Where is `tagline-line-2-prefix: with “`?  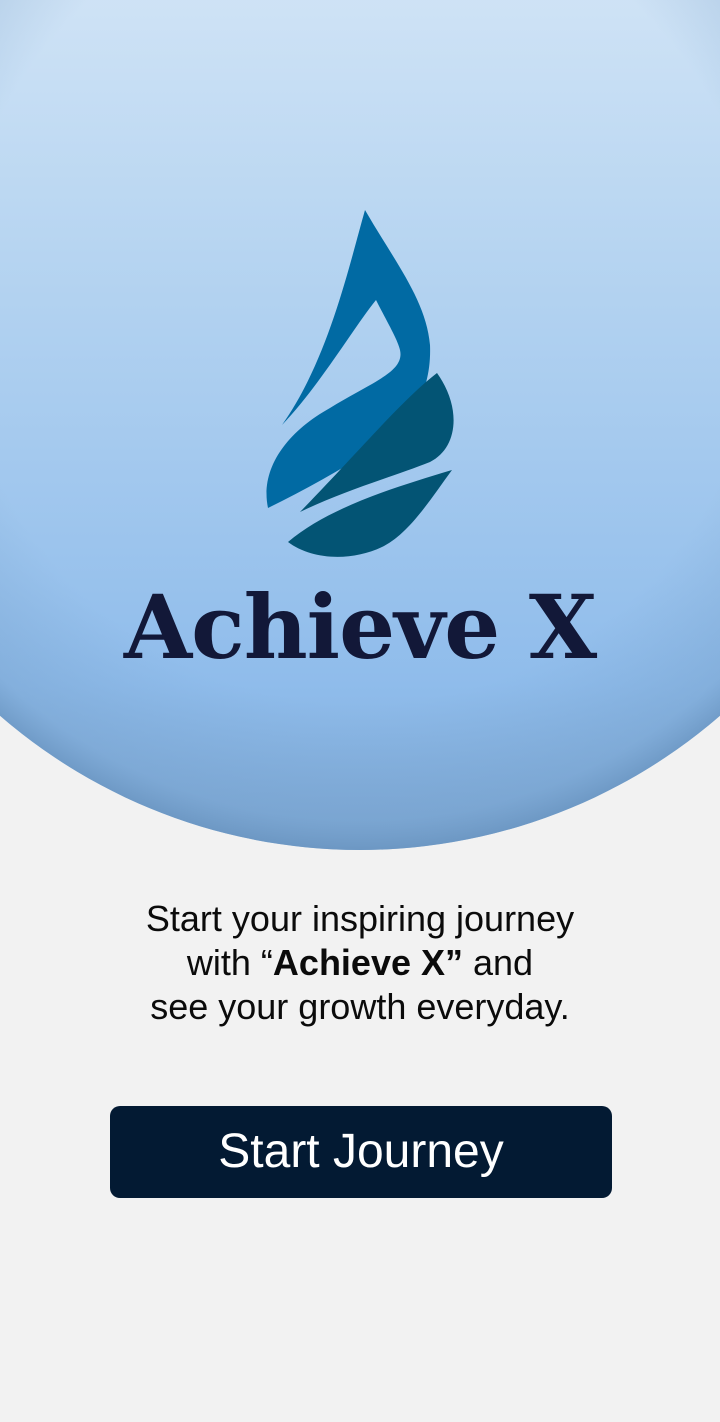 tagline-line-2-prefix: with “ is located at coordinates (229, 962).